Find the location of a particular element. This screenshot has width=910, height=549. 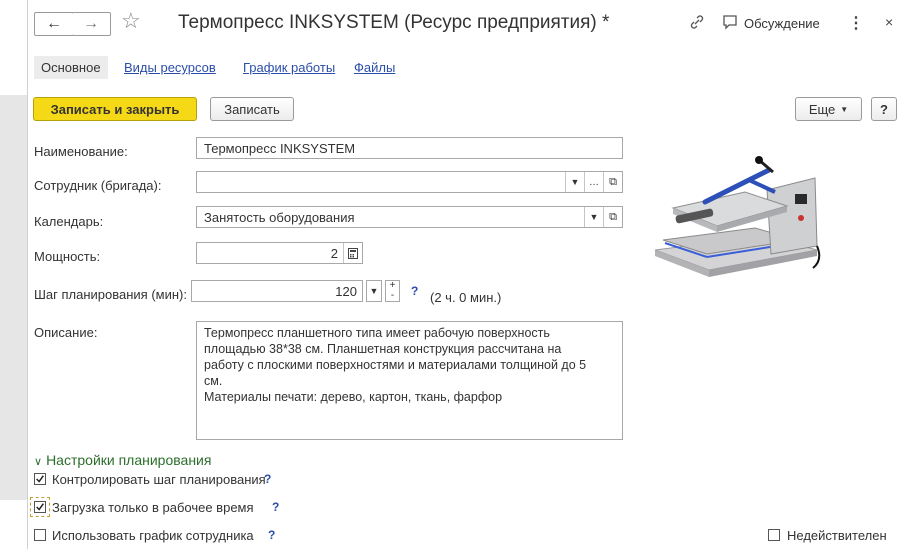

save-button: Записать is located at coordinates (252, 109).